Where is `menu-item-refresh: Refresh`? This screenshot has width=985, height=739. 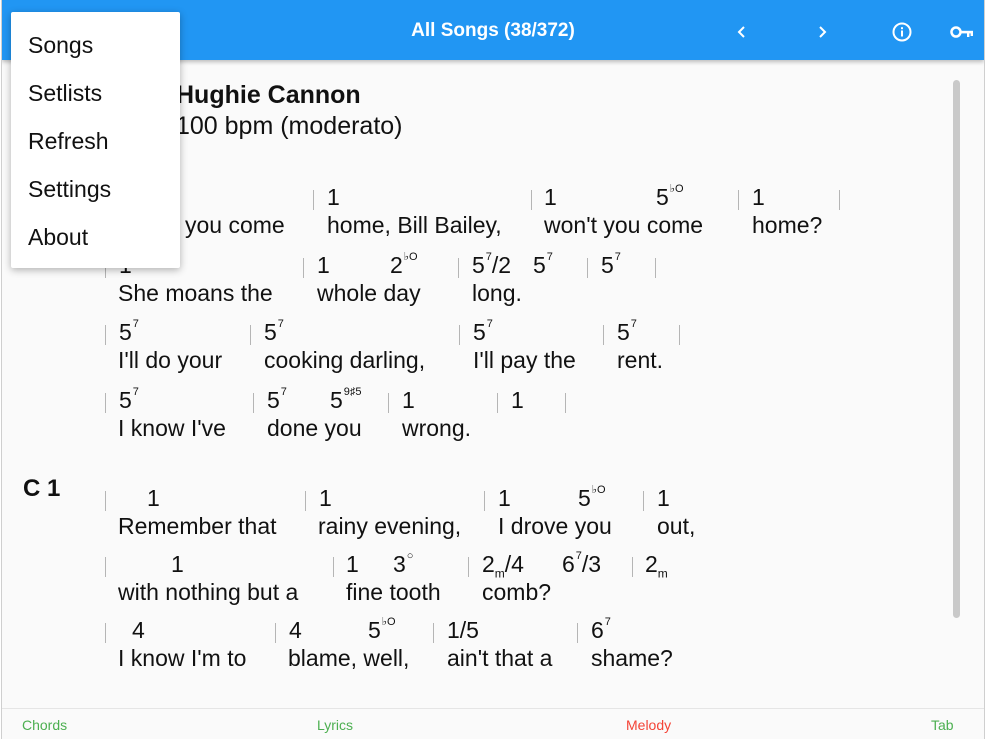 menu-item-refresh: Refresh is located at coordinates (68, 141).